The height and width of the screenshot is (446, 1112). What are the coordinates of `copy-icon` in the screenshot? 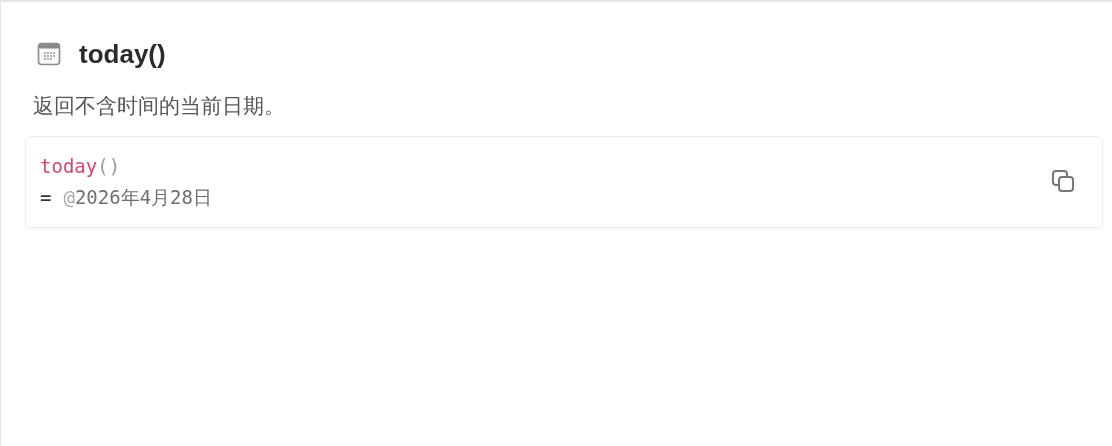 It's located at (1064, 182).